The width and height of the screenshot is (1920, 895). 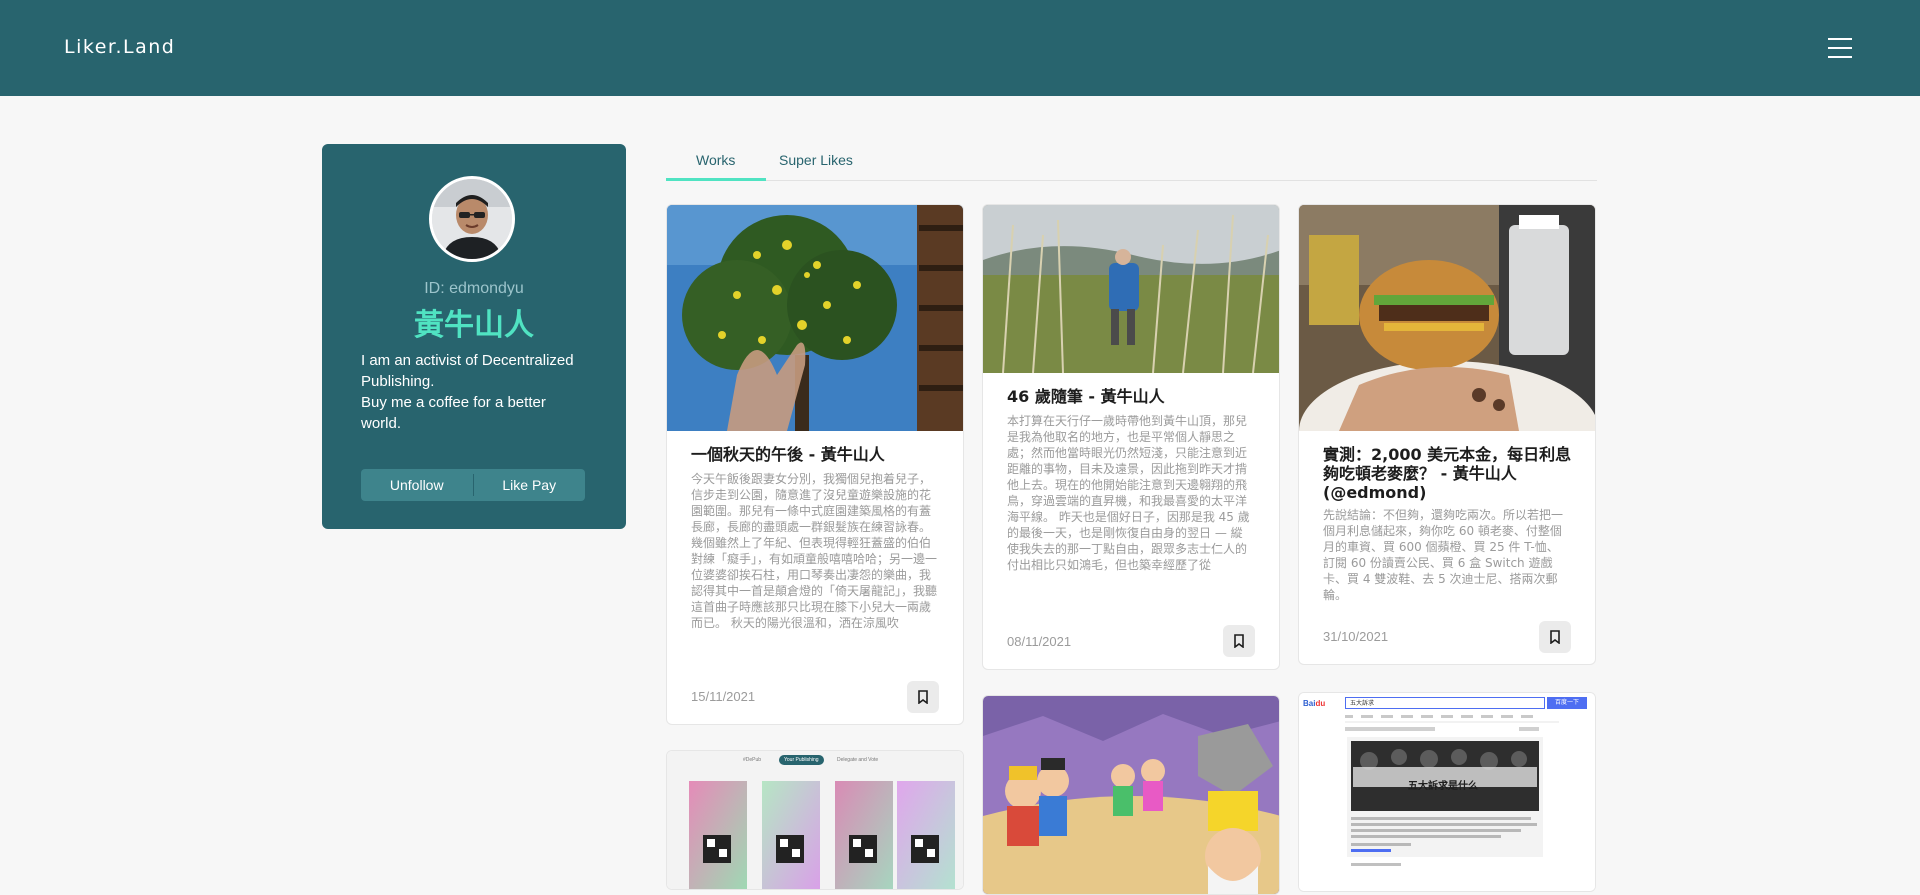 What do you see at coordinates (1131, 289) in the screenshot?
I see `hiker-grassland-photo` at bounding box center [1131, 289].